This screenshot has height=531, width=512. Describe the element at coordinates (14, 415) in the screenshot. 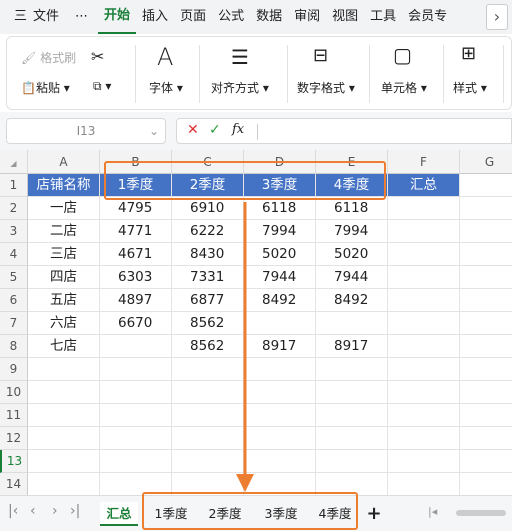

I see `row-header: 11` at that location.